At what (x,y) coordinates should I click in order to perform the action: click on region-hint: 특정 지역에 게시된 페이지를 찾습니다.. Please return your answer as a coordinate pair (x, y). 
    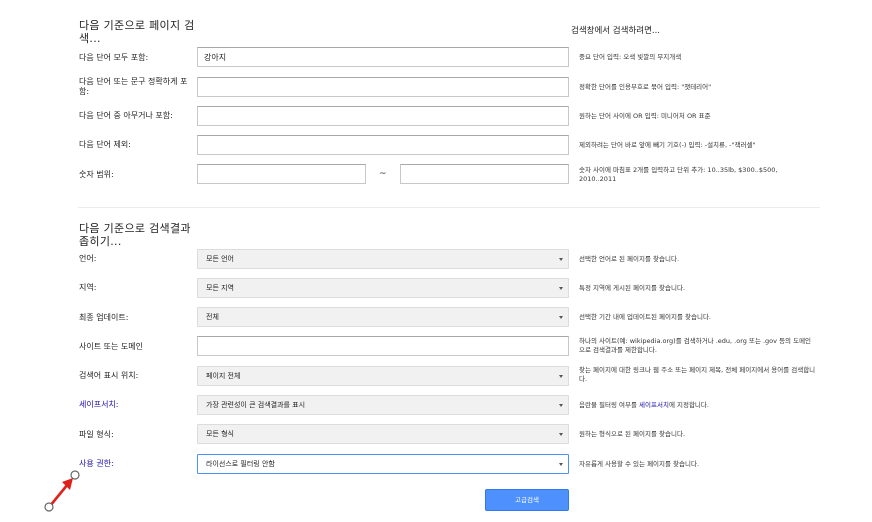
    Looking at the image, I should click on (632, 288).